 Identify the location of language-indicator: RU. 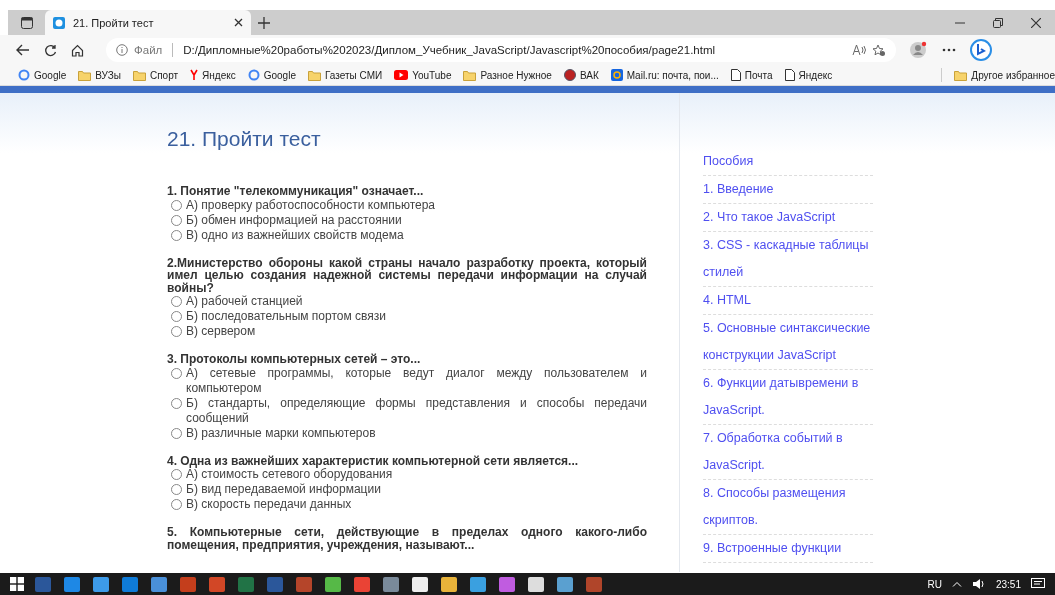
(934, 584).